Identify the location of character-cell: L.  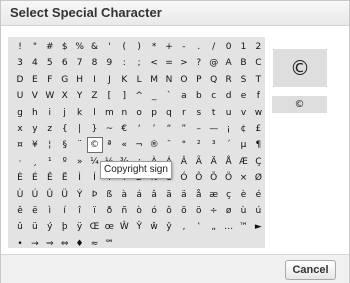
(139, 80).